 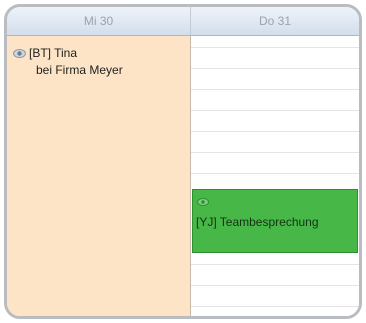 I want to click on event-teambesprechung: [YJ] Teambesprechung, so click(x=275, y=221).